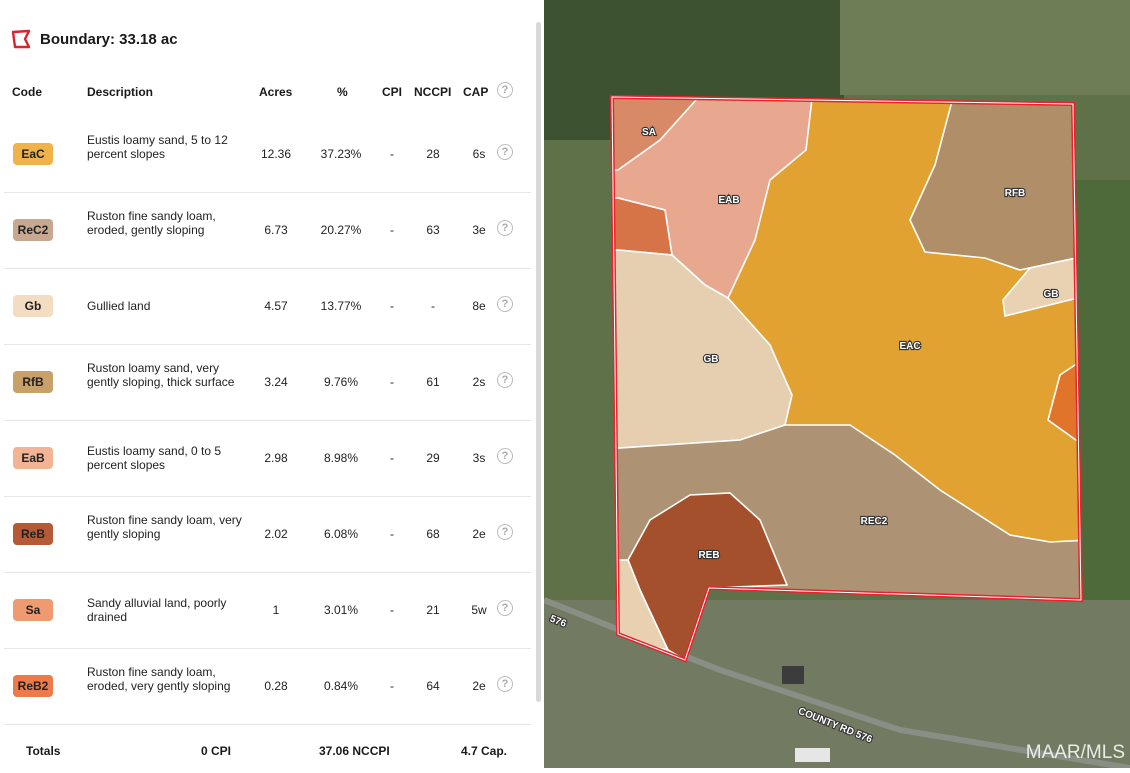  I want to click on boundary-polygon-icon, so click(21, 39).